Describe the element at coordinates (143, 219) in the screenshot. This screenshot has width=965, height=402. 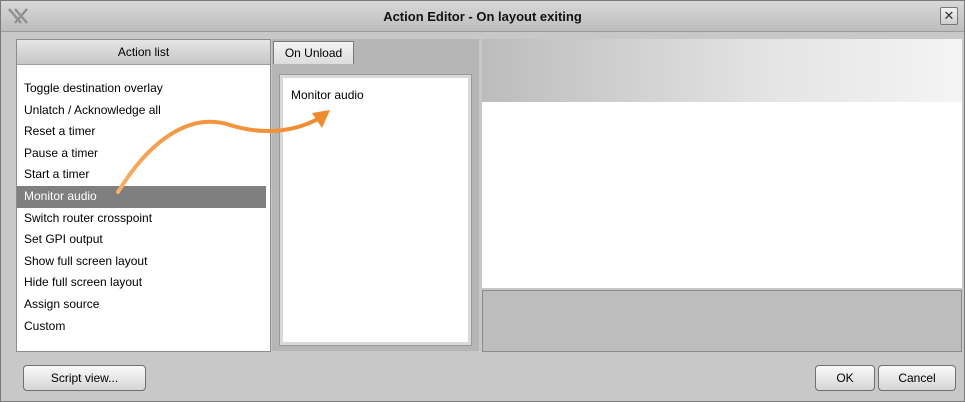
I see `action-item-switch-router-crosspoint: Switch router crosspoint` at that location.